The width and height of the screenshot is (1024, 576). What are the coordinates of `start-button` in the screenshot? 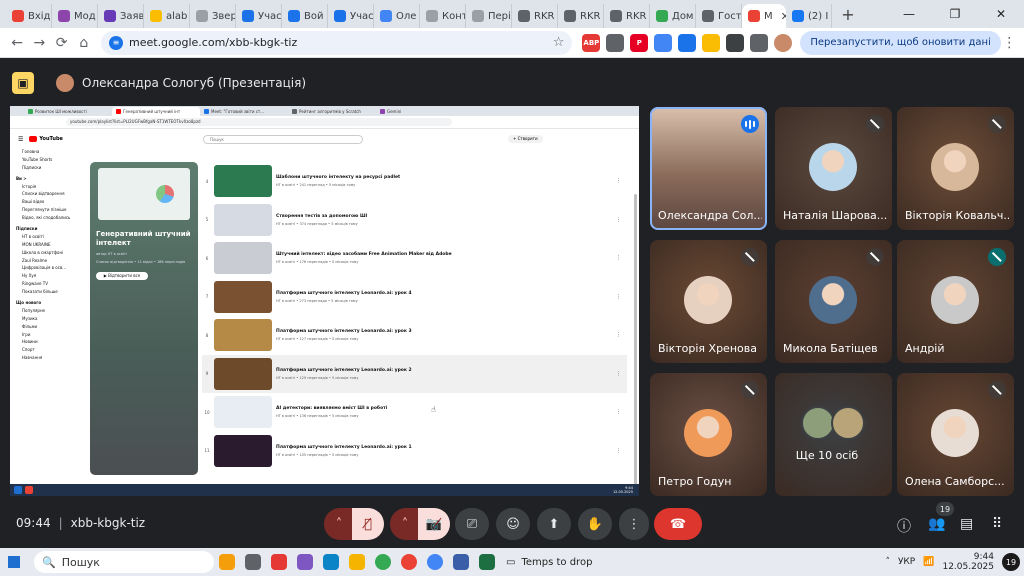 It's located at (14, 562).